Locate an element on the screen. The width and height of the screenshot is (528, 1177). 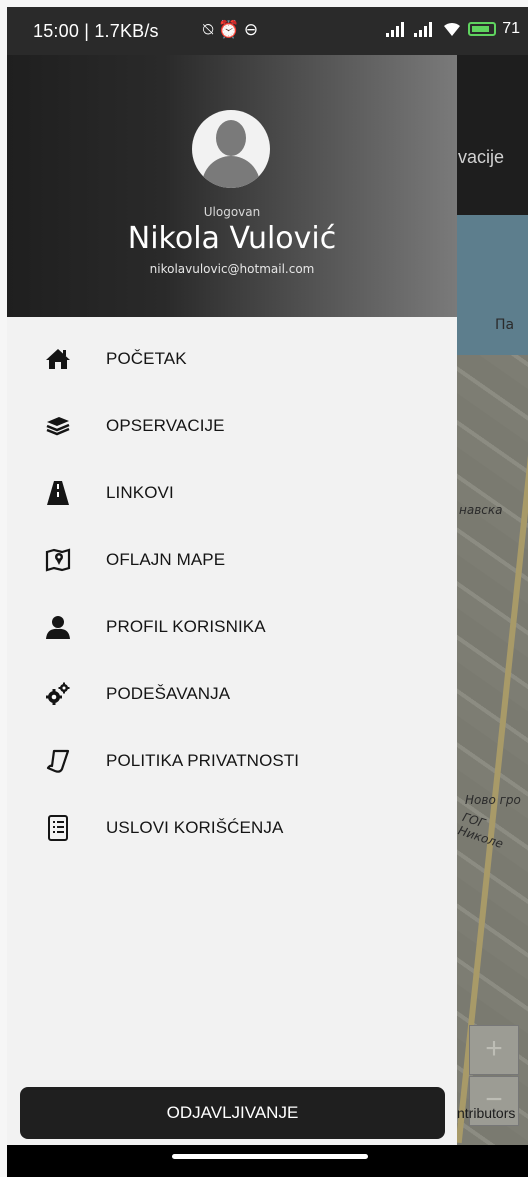
battery-percent: 71 is located at coordinates (511, 28).